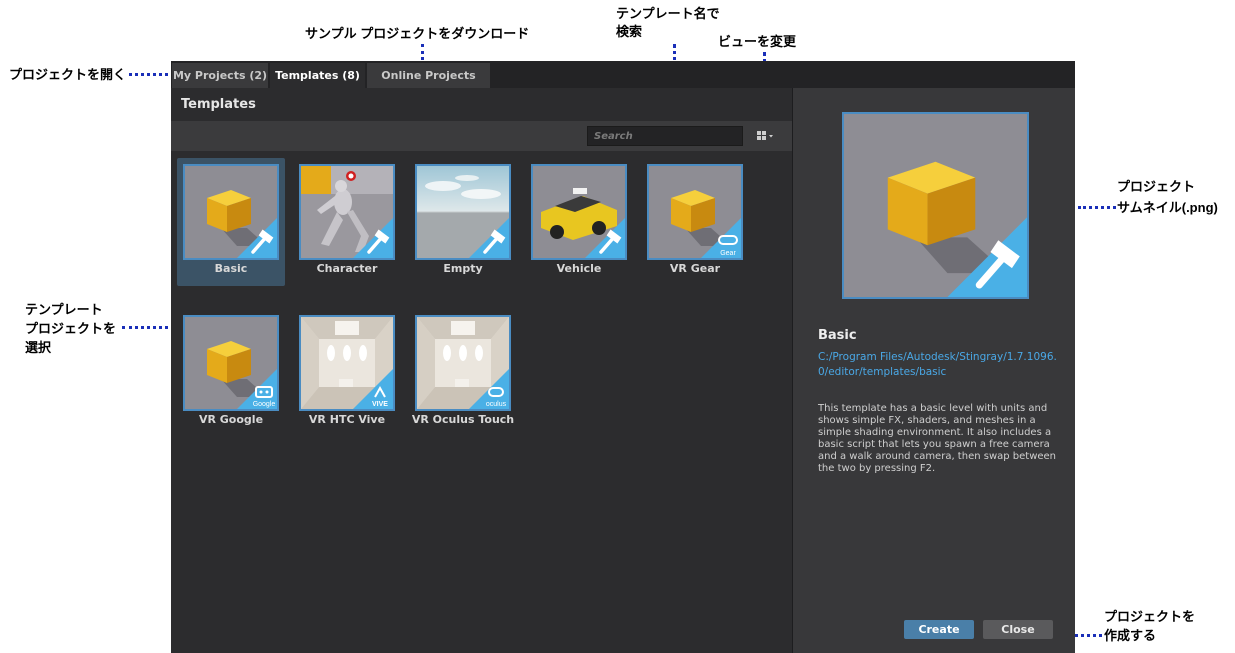  I want to click on template-tile-vr-oculus-touch: oculus VR Oculus Touch, so click(463, 373).